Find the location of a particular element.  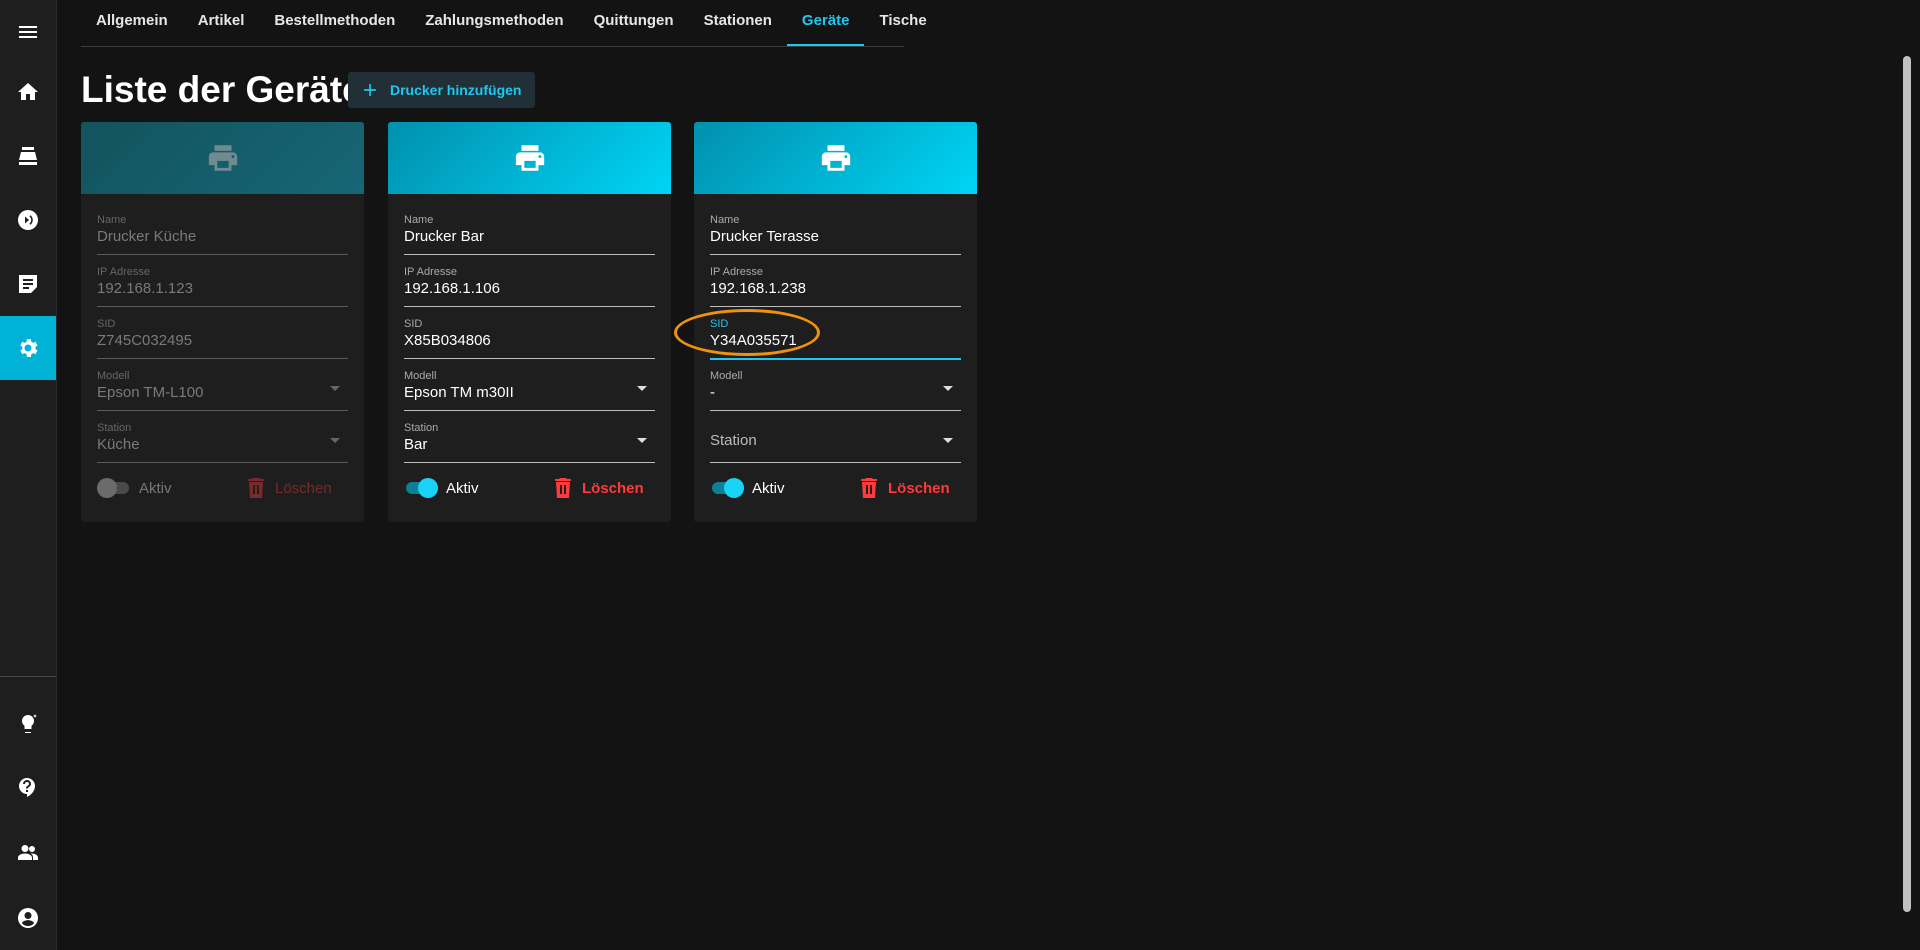

page-title: Liste der Geräte is located at coordinates (222, 89).